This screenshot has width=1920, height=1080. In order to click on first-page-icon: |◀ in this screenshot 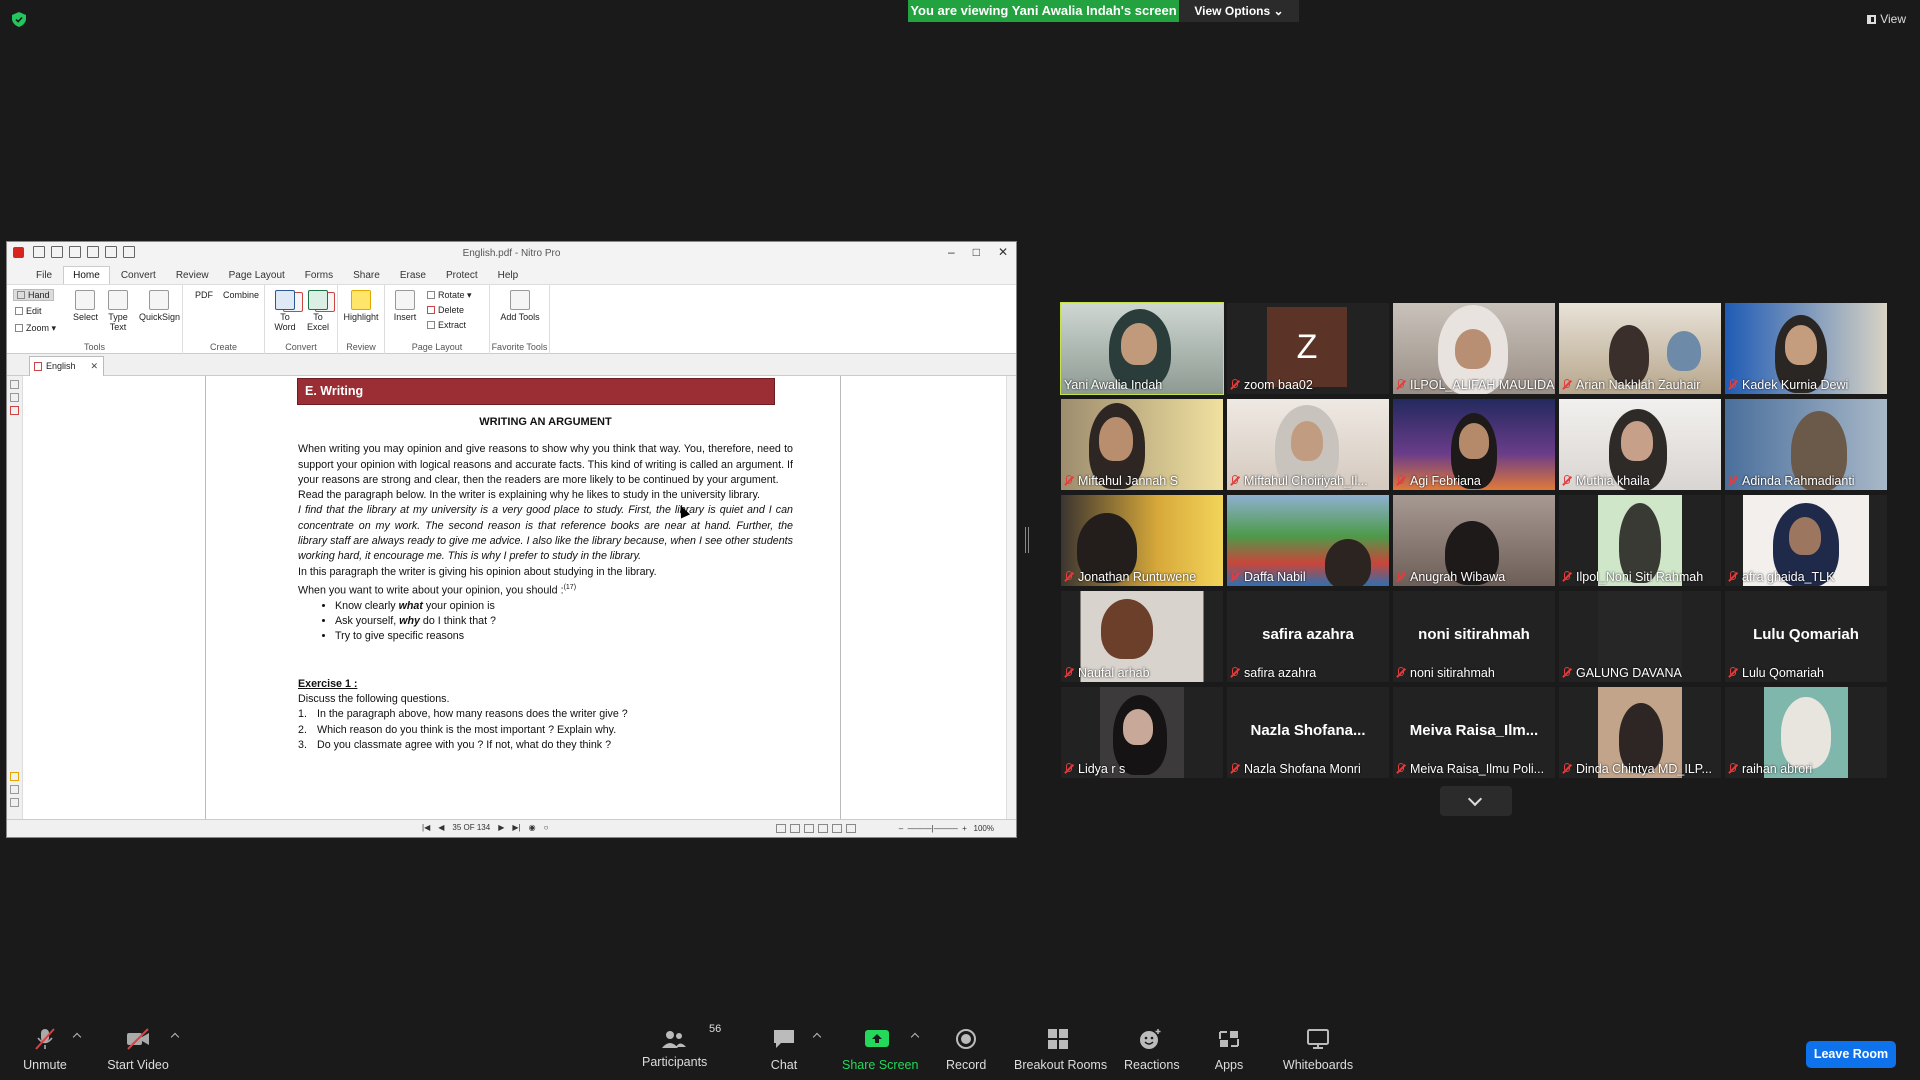, I will do `click(426, 827)`.